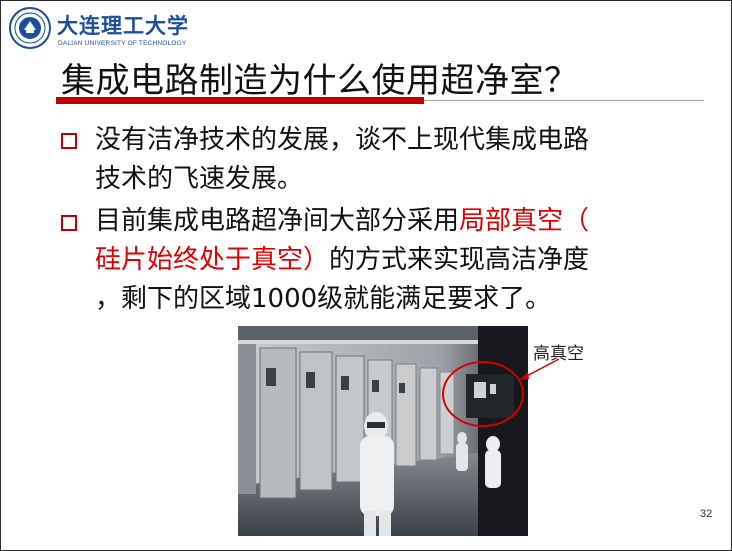 The image size is (732, 551). Describe the element at coordinates (706, 514) in the screenshot. I see `page-number: 32` at that location.